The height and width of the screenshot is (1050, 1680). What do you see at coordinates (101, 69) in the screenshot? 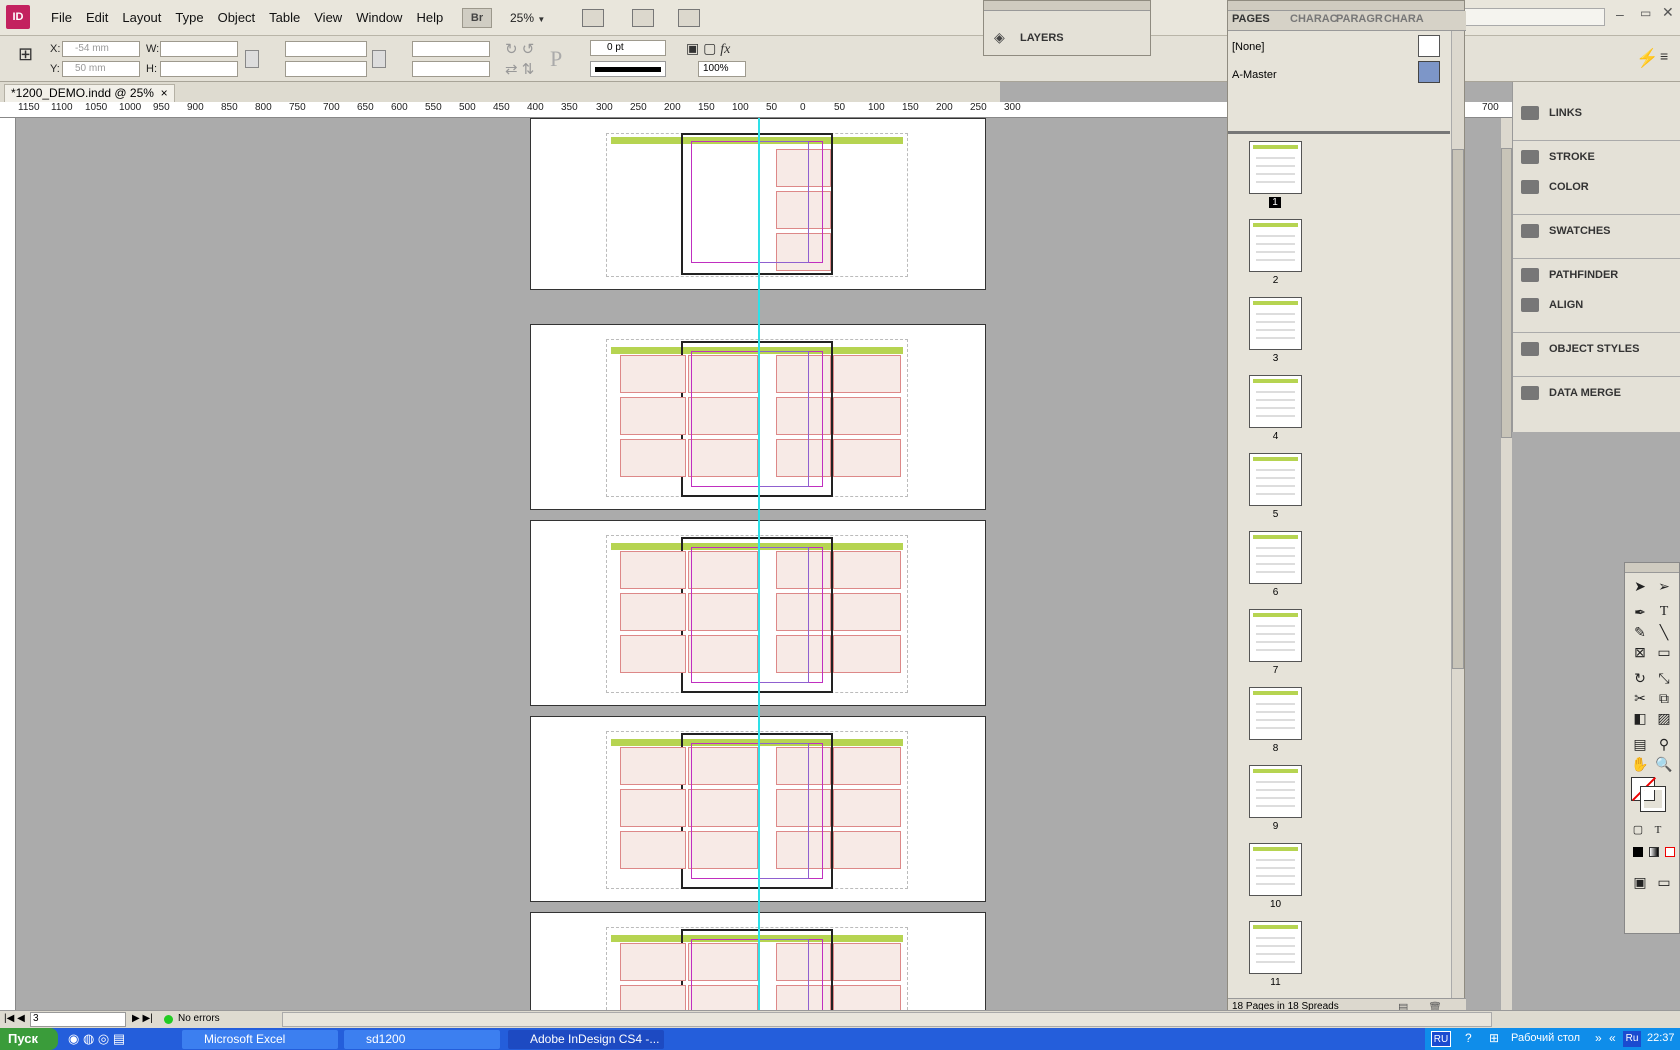
I see `y-field: 50 mm` at bounding box center [101, 69].